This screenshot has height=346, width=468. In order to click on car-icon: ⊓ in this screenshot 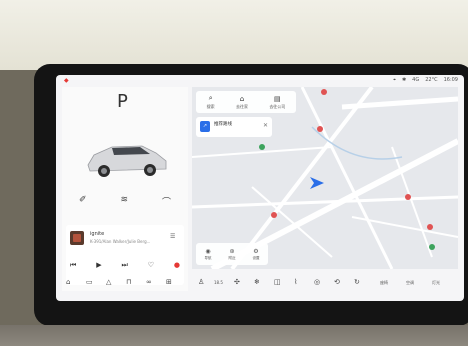, I will do `click(128, 282)`.